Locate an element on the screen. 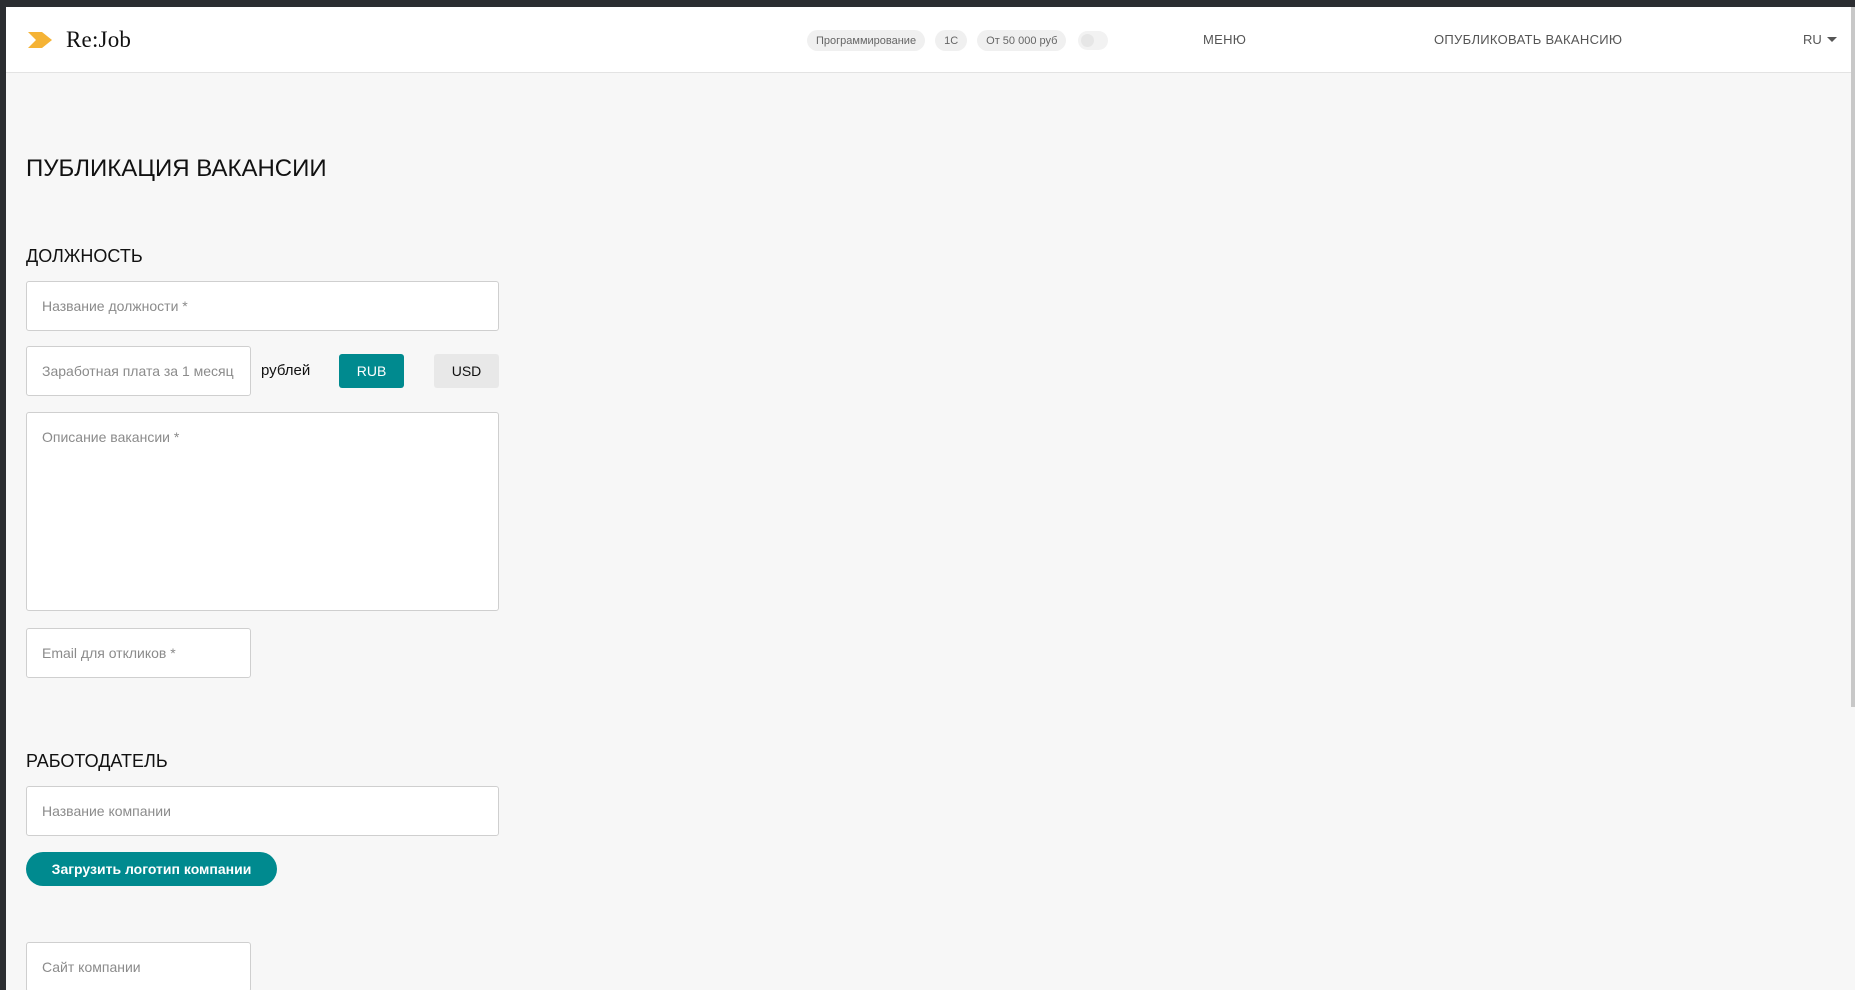 The image size is (1855, 990). upload-company-logo-button: Загрузить логотип компании is located at coordinates (151, 869).